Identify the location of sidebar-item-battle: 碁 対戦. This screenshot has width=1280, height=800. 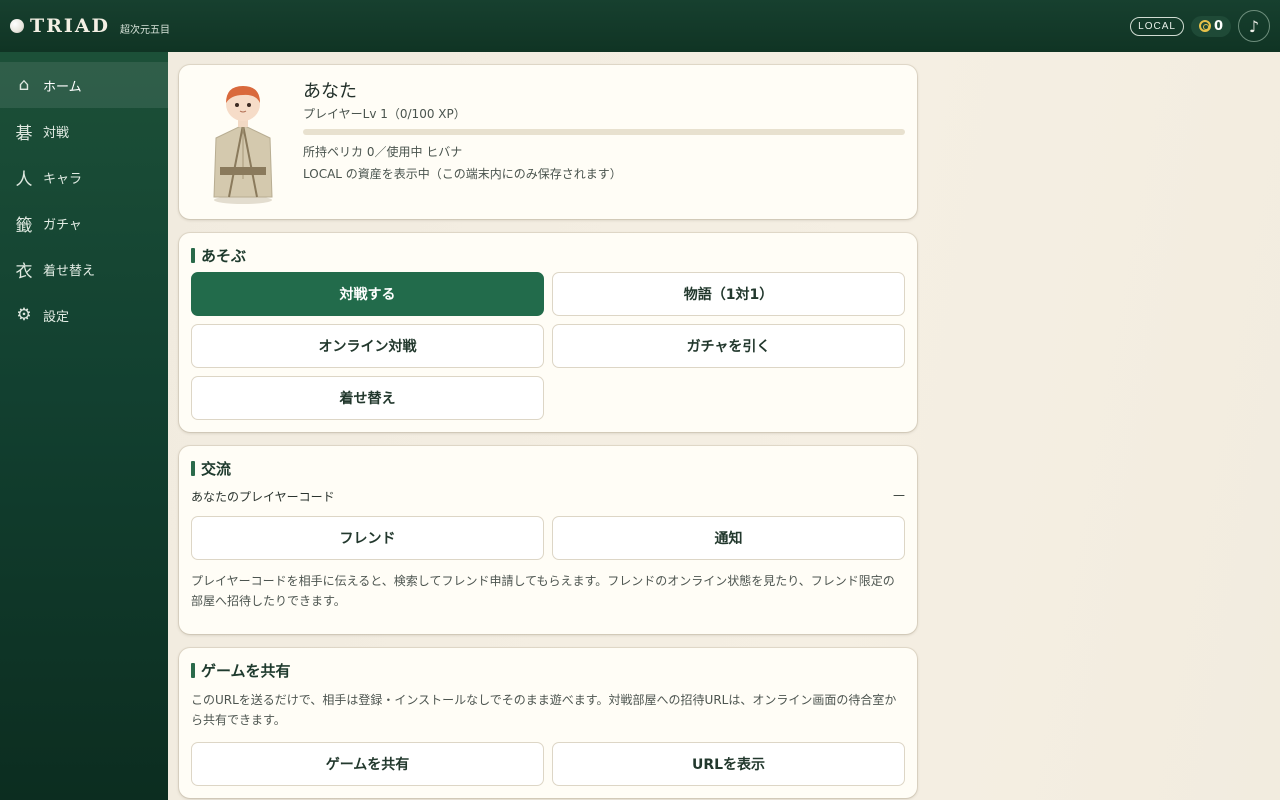
(84, 131).